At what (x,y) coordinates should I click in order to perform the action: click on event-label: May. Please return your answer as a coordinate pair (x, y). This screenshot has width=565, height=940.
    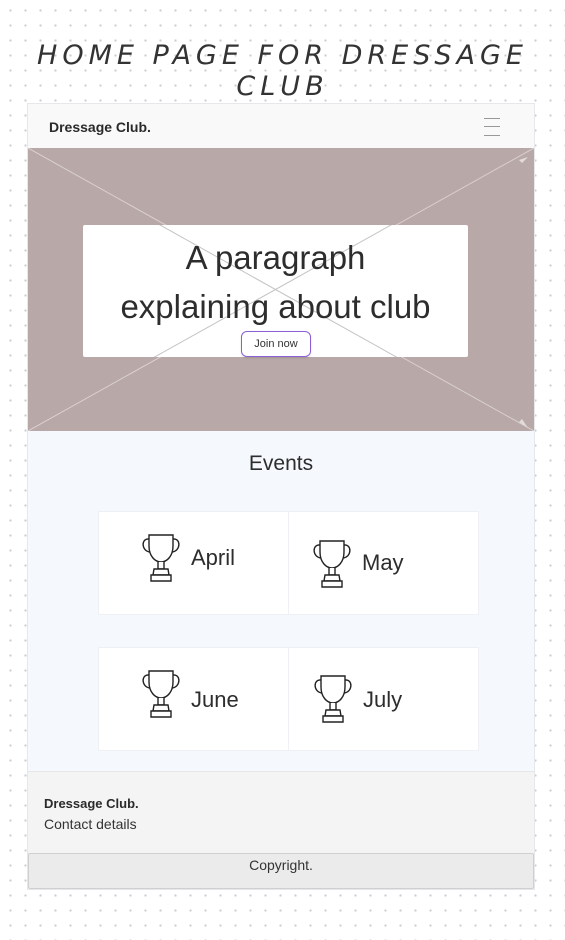
    Looking at the image, I should click on (383, 562).